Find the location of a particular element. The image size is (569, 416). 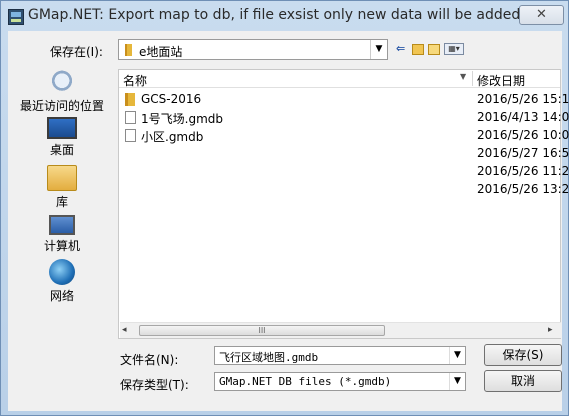

file-name: 小区.gmdb is located at coordinates (172, 137).